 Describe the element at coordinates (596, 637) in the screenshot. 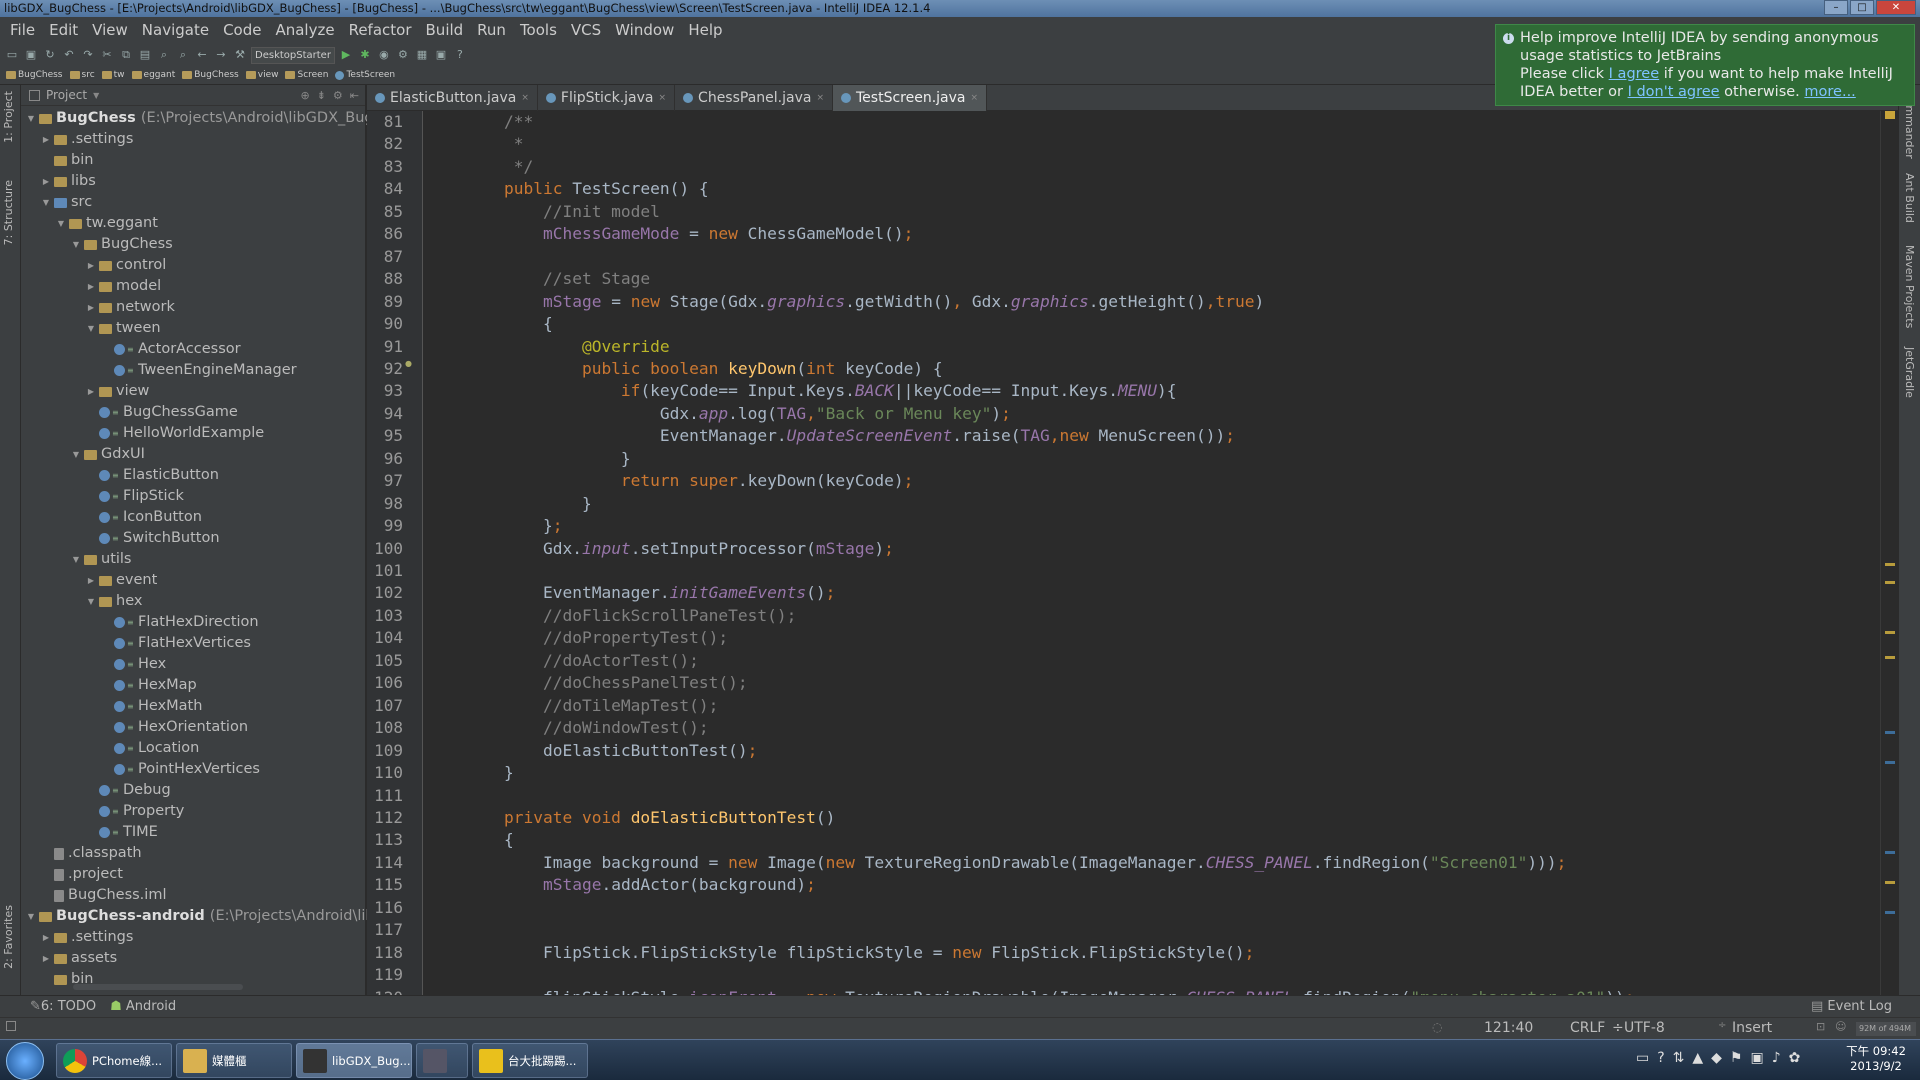

I see `code-line: //doPropertyTest();` at that location.